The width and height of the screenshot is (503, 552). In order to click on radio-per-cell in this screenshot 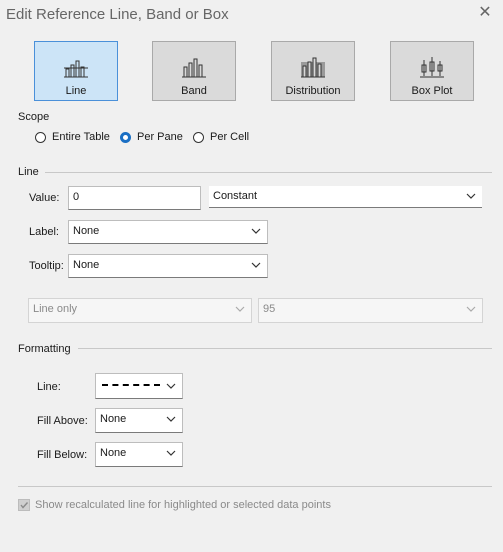, I will do `click(198, 137)`.